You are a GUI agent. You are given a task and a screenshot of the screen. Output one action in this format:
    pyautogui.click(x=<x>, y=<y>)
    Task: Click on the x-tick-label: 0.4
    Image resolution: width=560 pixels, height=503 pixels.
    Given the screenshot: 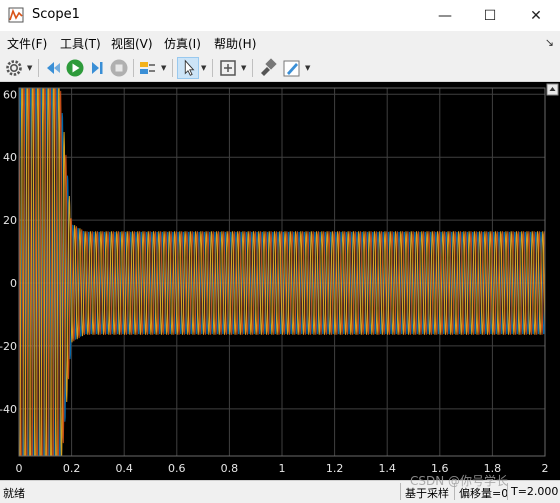 What is the action you would take?
    pyautogui.click(x=124, y=468)
    